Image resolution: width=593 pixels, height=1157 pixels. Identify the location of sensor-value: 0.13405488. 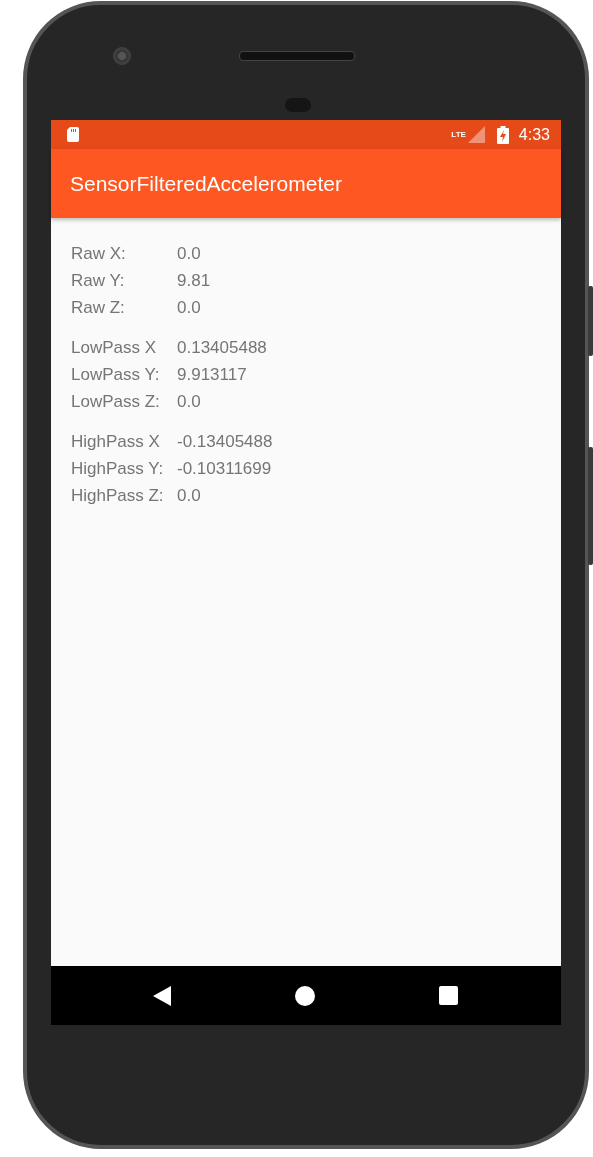
(222, 347).